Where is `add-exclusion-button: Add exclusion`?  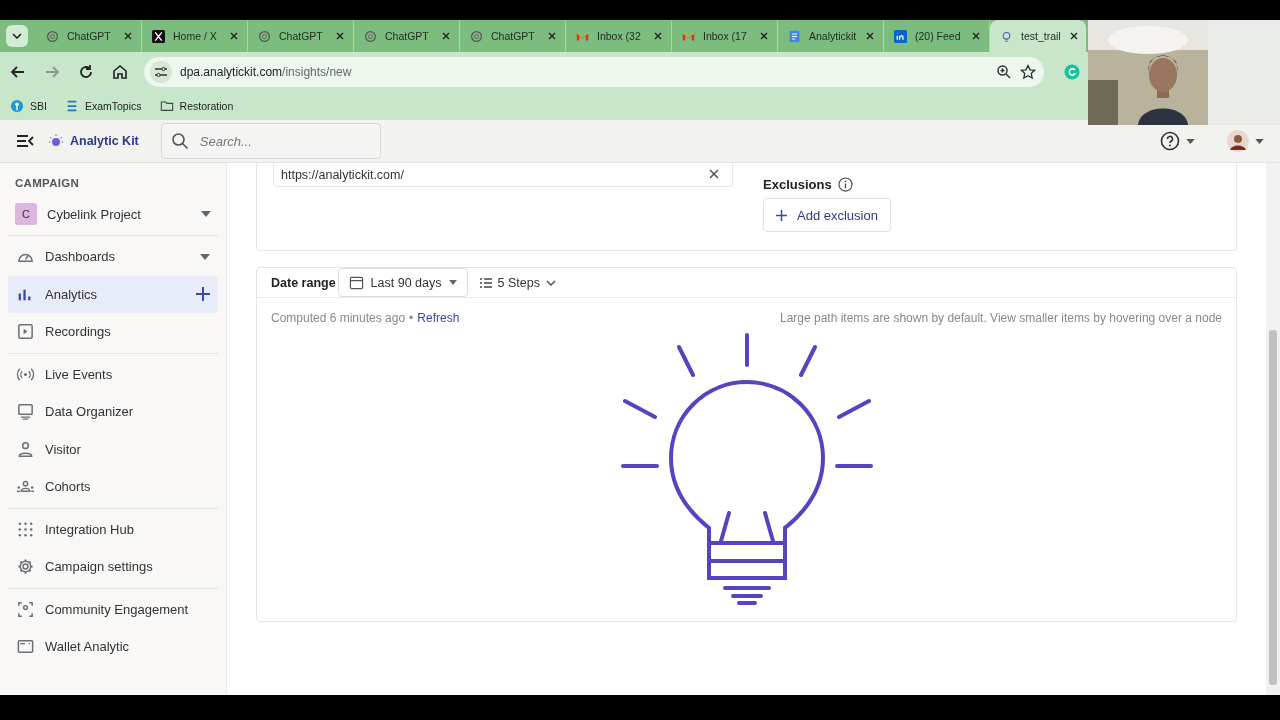 add-exclusion-button: Add exclusion is located at coordinates (827, 215).